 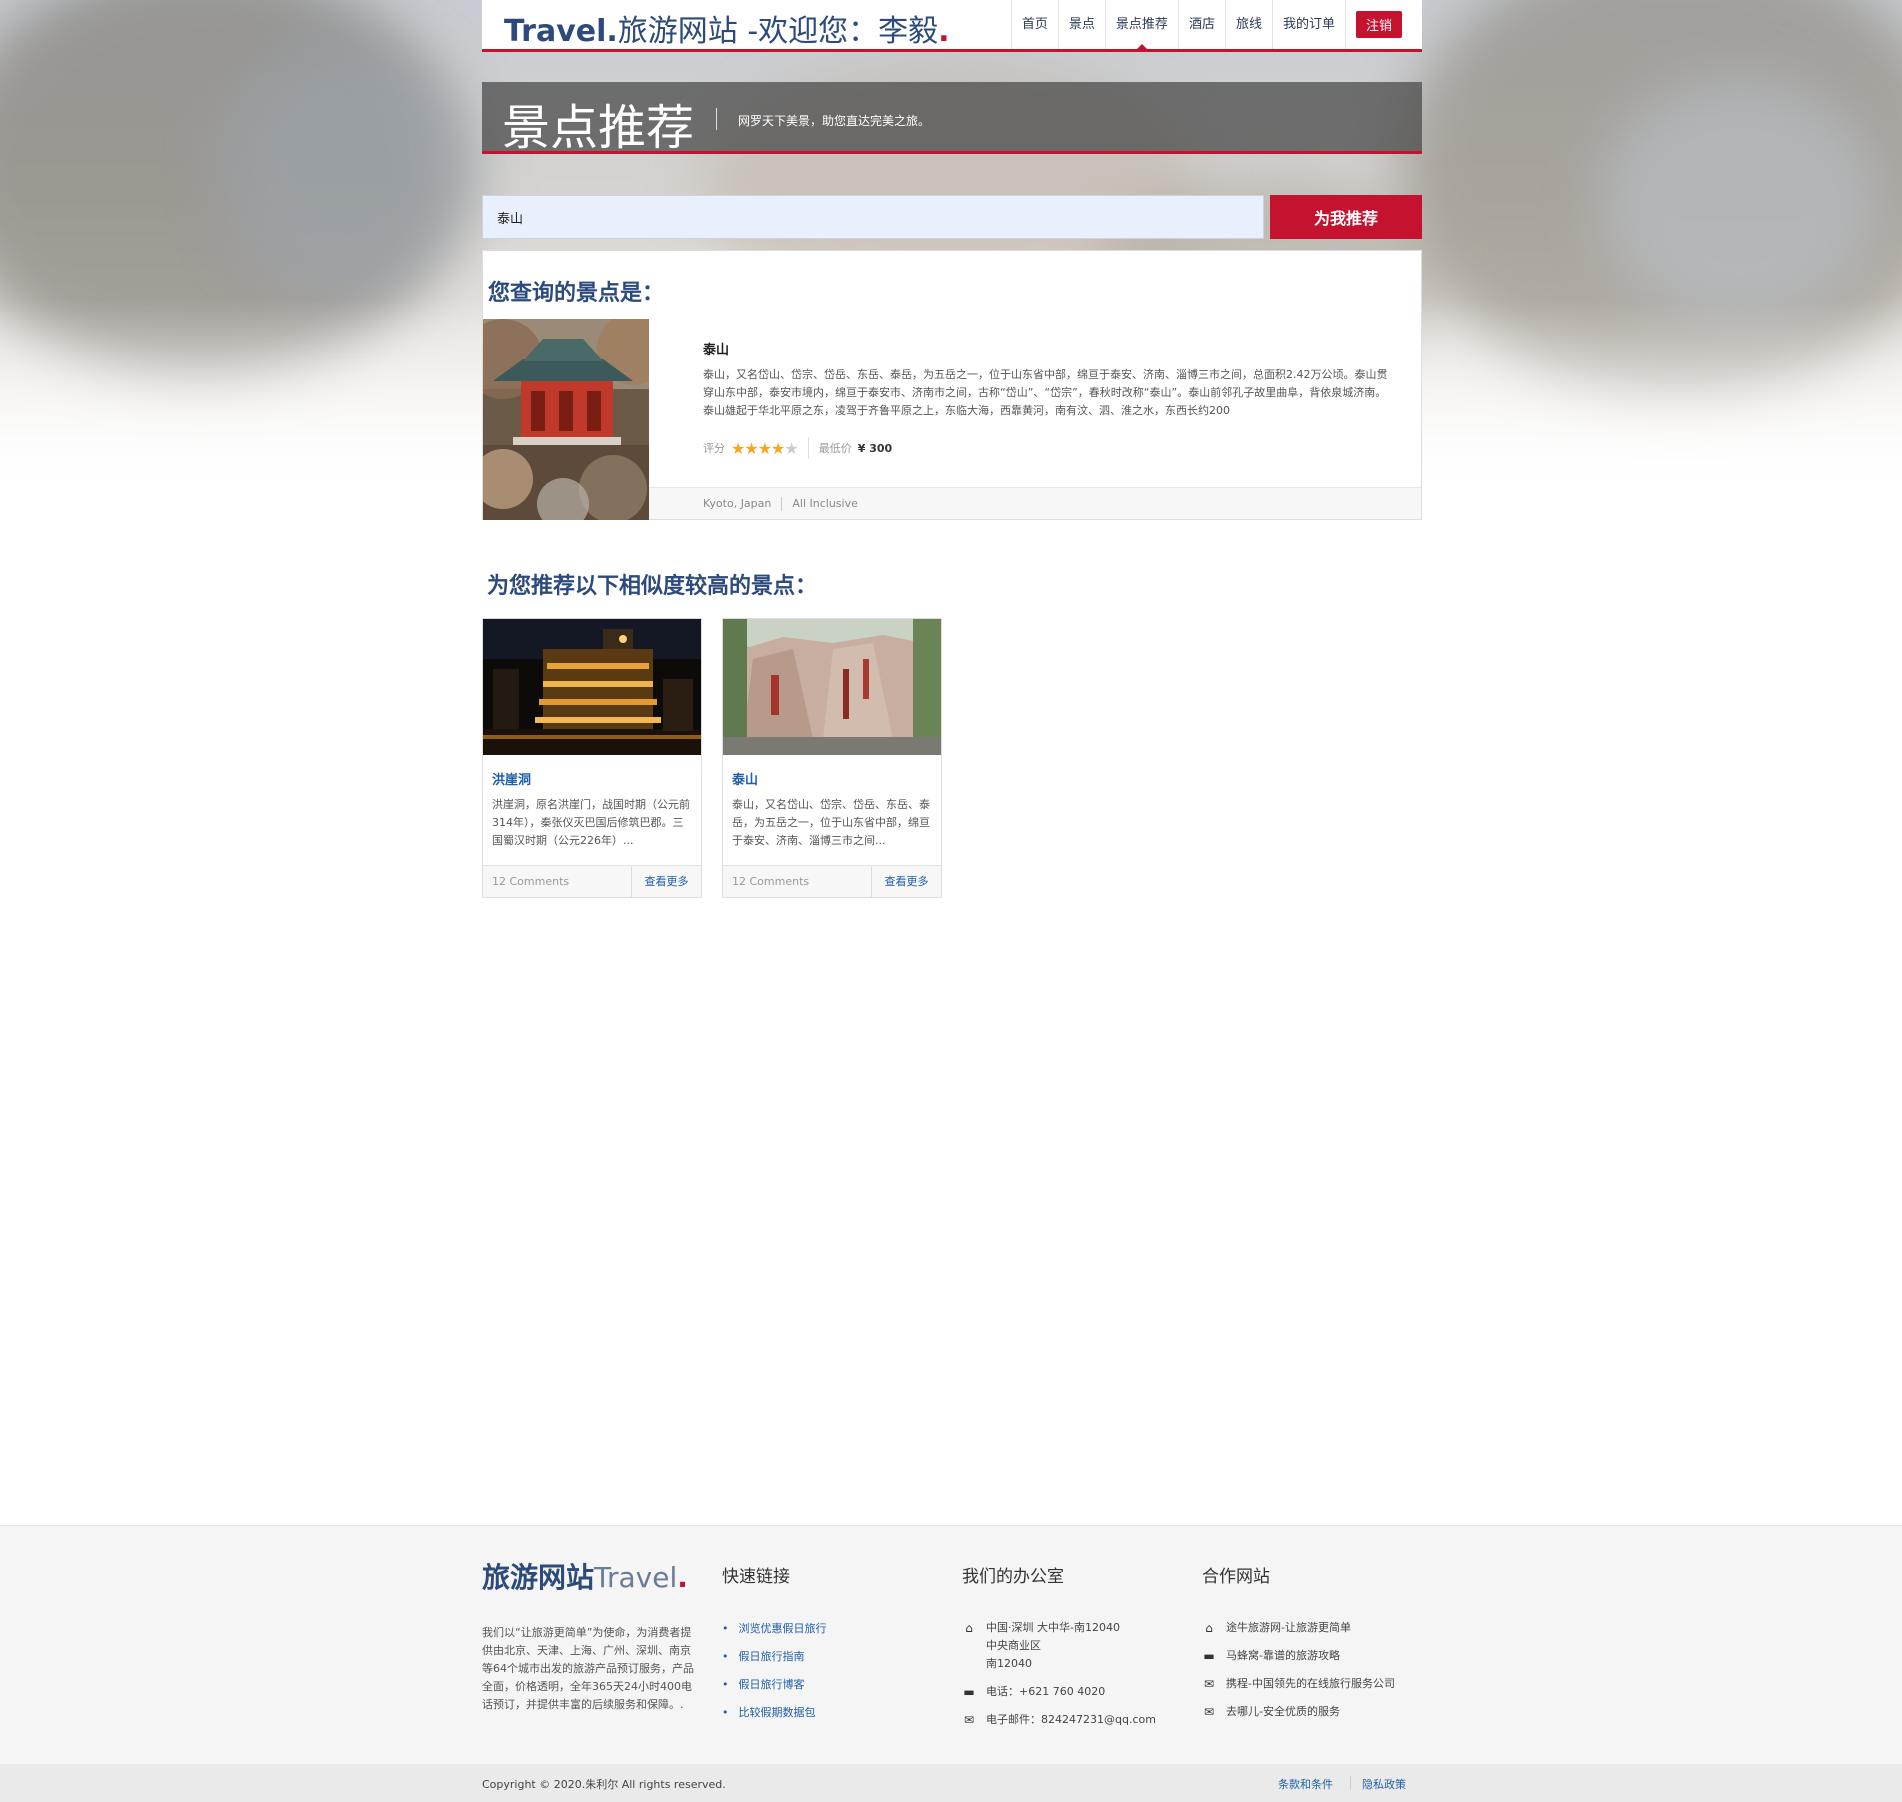 I want to click on logout-cell: 注销, so click(x=1383, y=24).